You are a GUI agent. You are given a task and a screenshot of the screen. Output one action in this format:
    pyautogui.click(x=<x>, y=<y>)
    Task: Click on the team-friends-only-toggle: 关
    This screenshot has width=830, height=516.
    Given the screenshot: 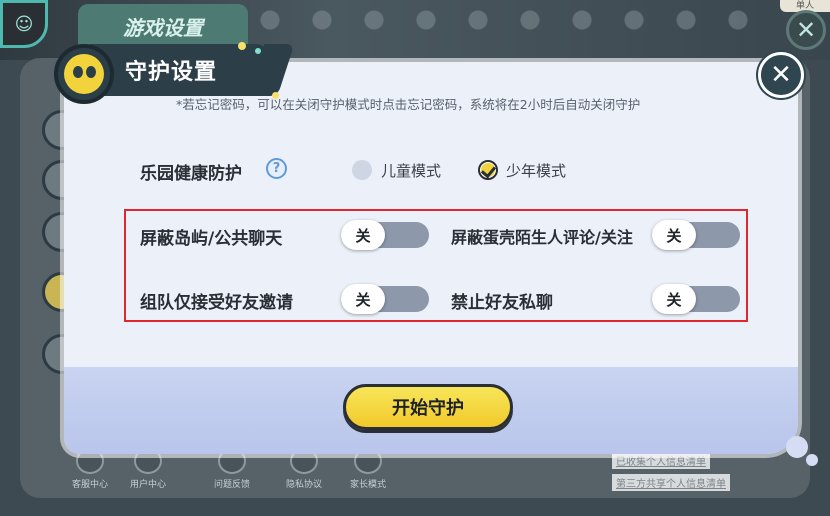 What is the action you would take?
    pyautogui.click(x=385, y=299)
    